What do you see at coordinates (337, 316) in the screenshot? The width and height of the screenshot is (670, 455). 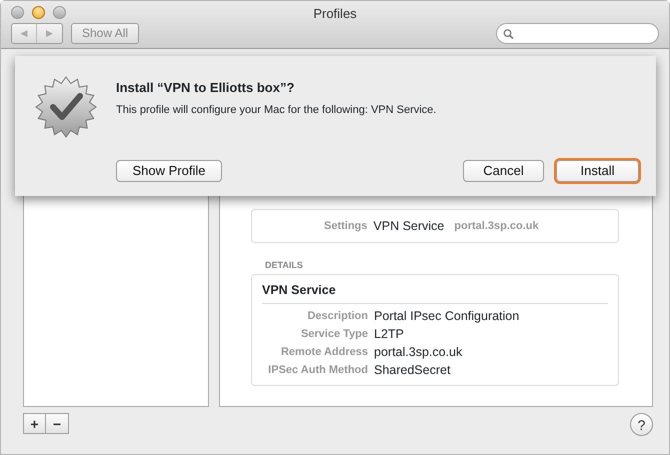 I see `field-label: Description` at bounding box center [337, 316].